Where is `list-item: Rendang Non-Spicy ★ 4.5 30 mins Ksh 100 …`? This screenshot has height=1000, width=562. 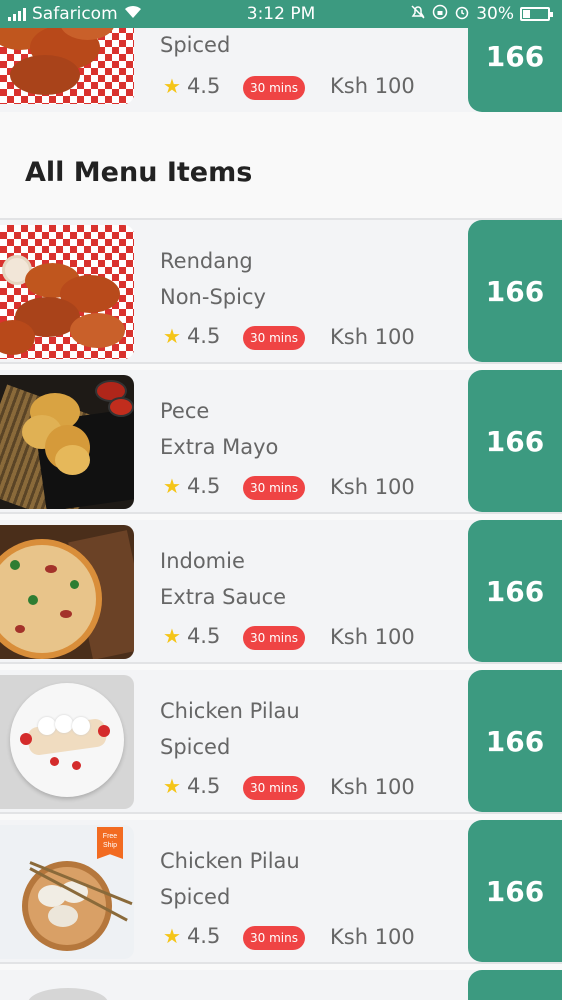 list-item: Rendang Non-Spicy ★ 4.5 30 mins Ksh 100 … is located at coordinates (281, 292).